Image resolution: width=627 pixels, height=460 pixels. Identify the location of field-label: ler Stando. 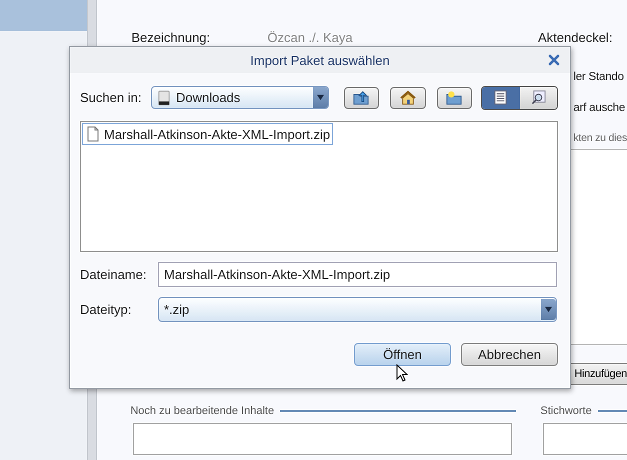
(599, 77).